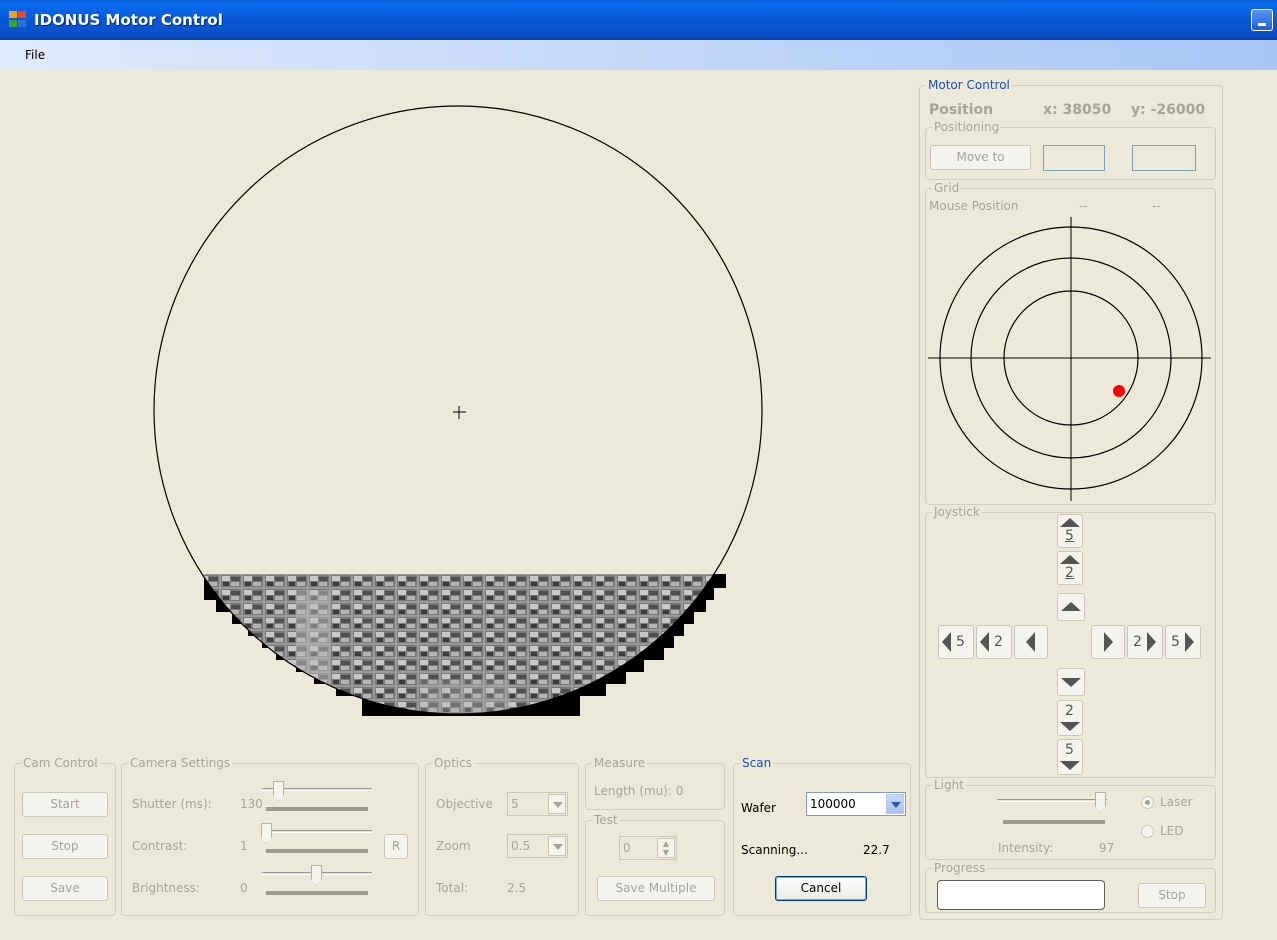  Describe the element at coordinates (166, 888) in the screenshot. I see `brightness-label: Brightness:` at that location.